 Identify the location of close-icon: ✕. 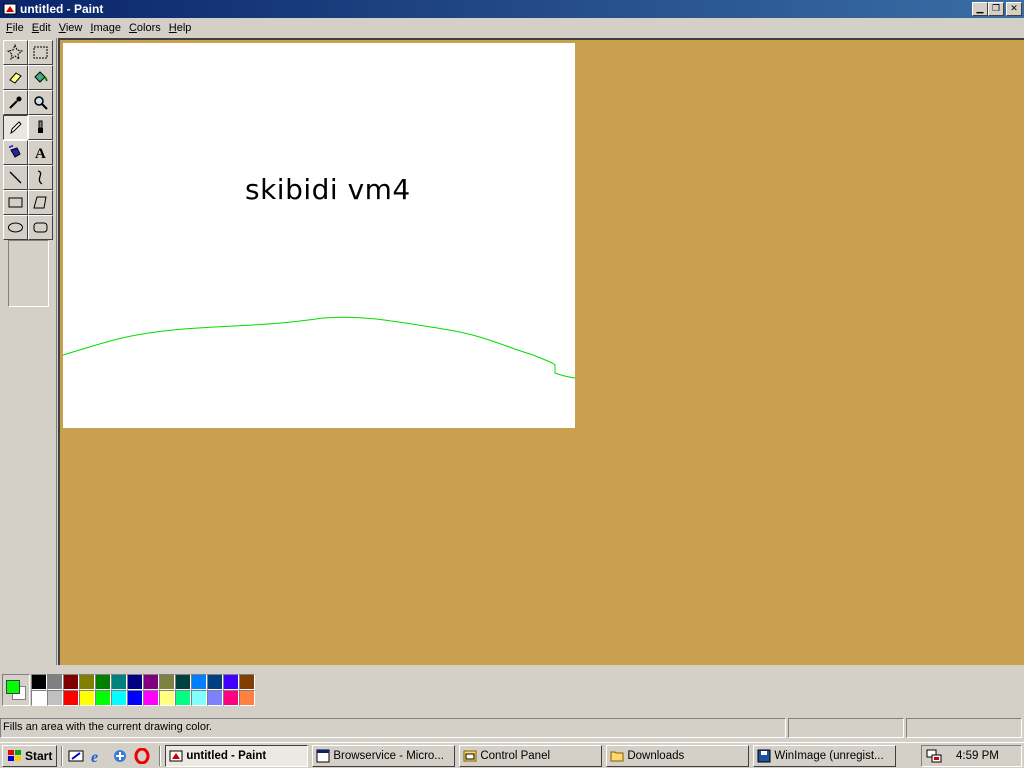
(1014, 9).